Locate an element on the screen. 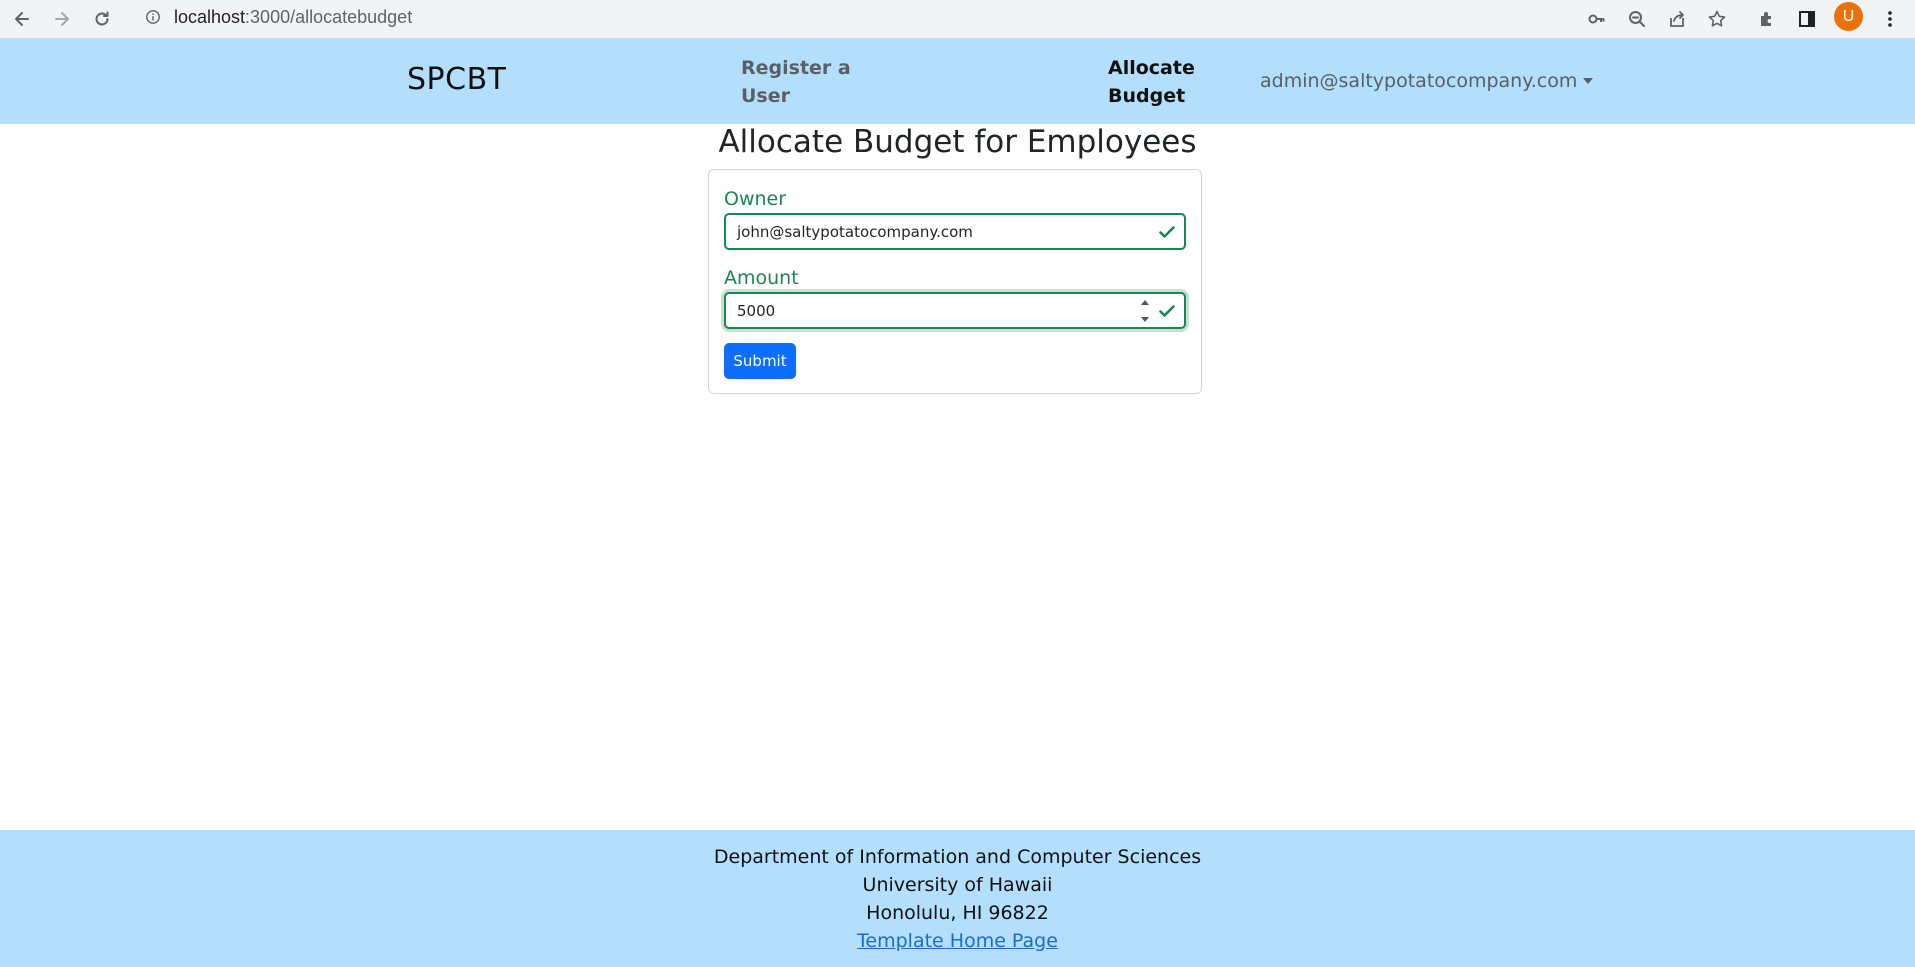 Image resolution: width=1915 pixels, height=967 pixels. key-icon is located at coordinates (1597, 19).